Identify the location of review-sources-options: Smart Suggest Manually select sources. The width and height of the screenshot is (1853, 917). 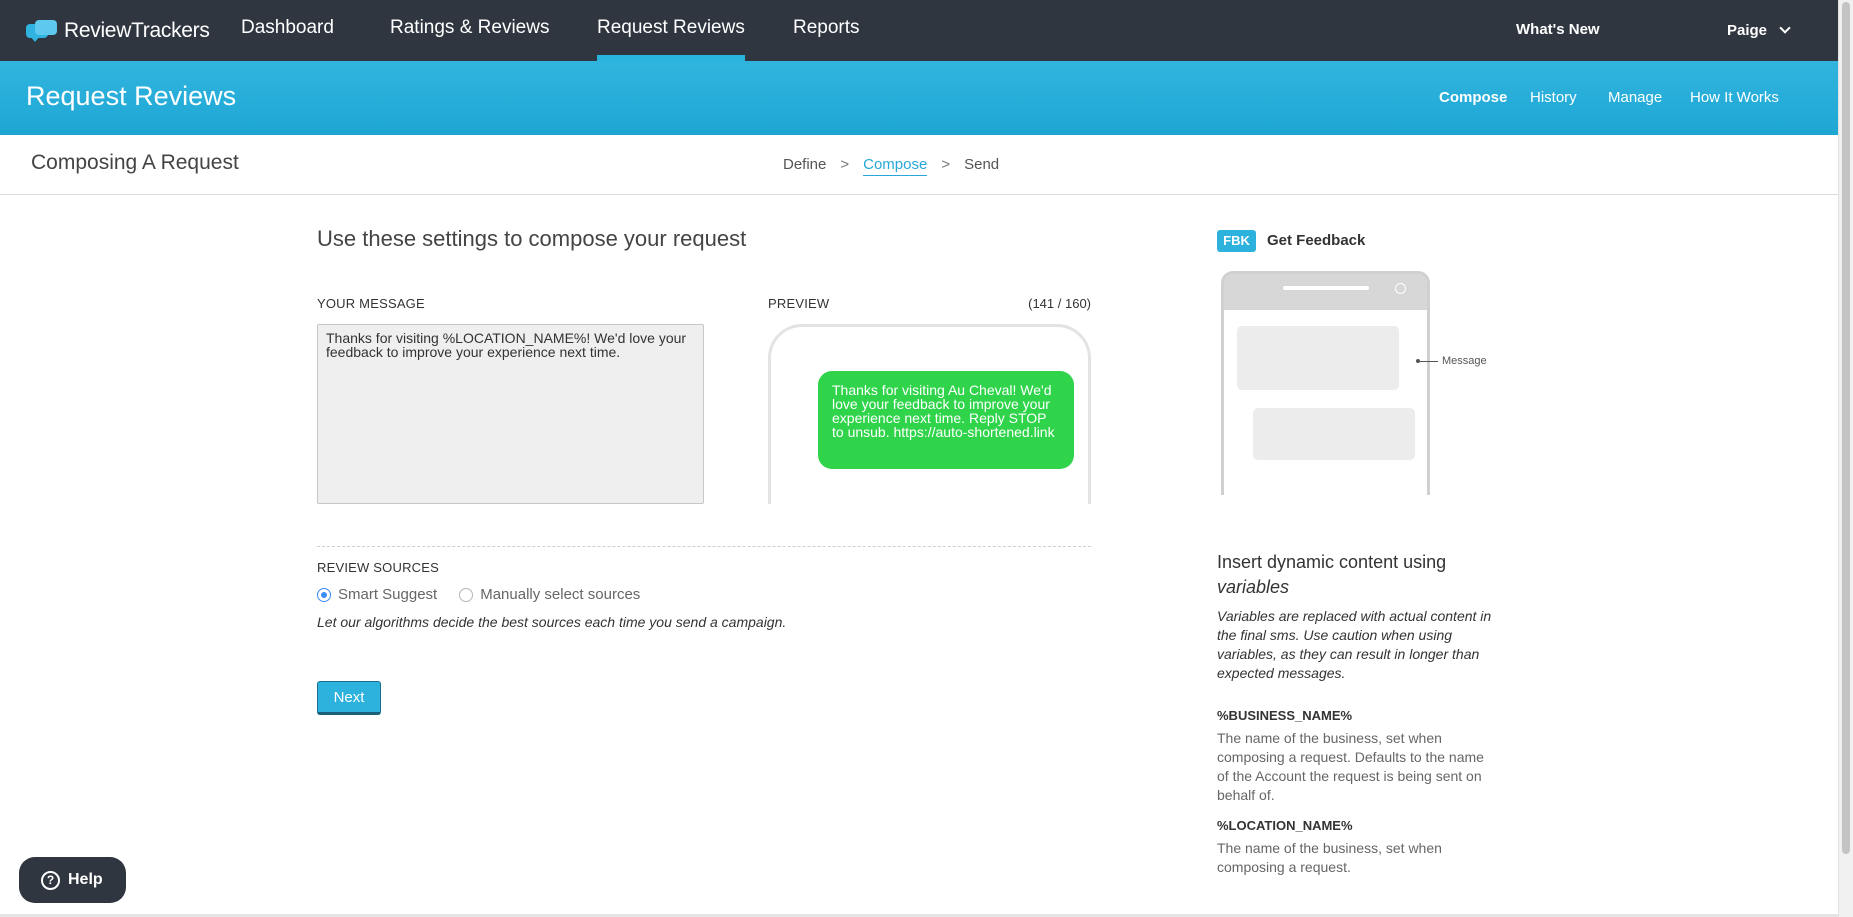
(489, 594).